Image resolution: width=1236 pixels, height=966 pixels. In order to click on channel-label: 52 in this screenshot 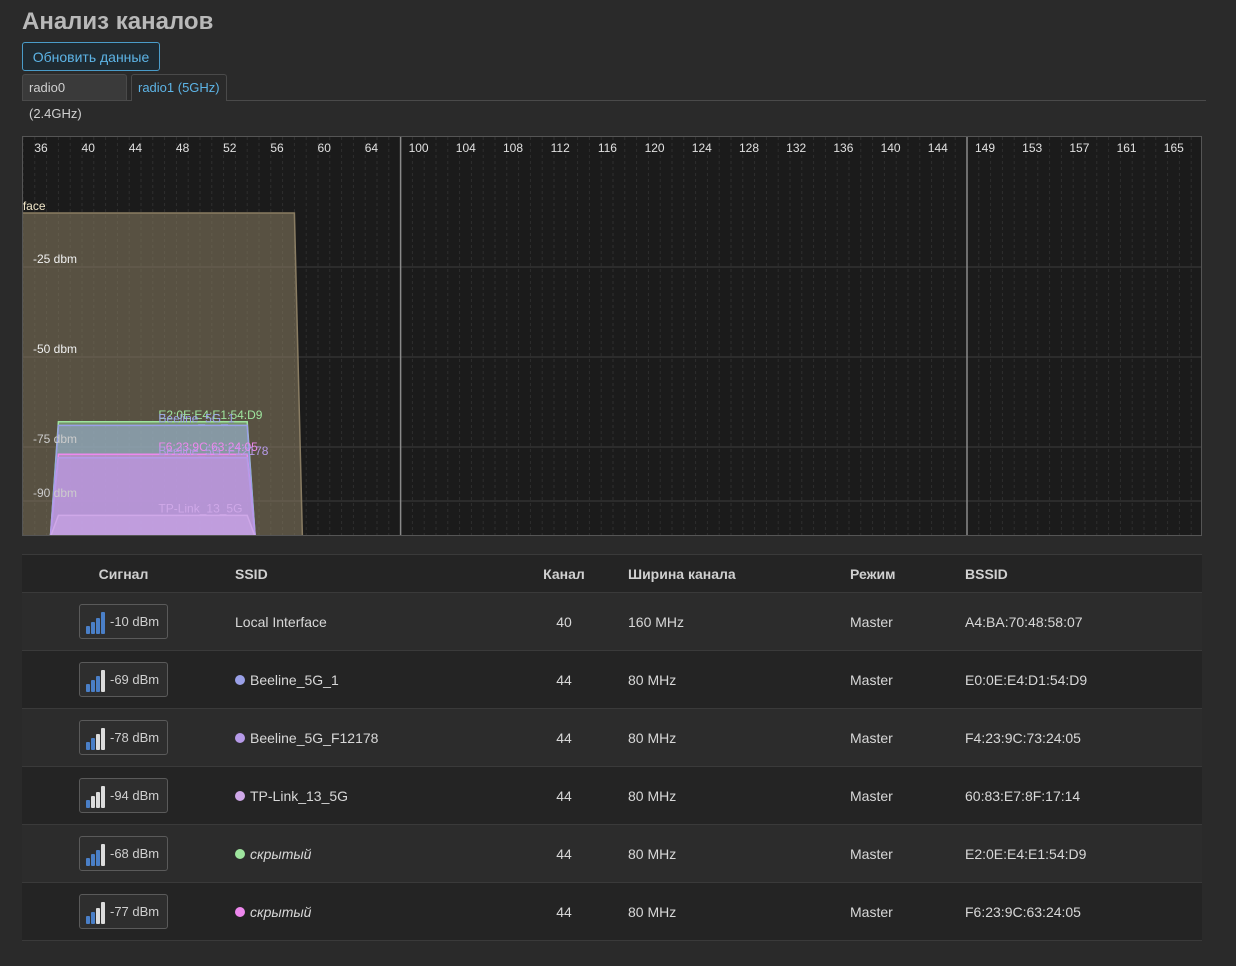, I will do `click(230, 148)`.